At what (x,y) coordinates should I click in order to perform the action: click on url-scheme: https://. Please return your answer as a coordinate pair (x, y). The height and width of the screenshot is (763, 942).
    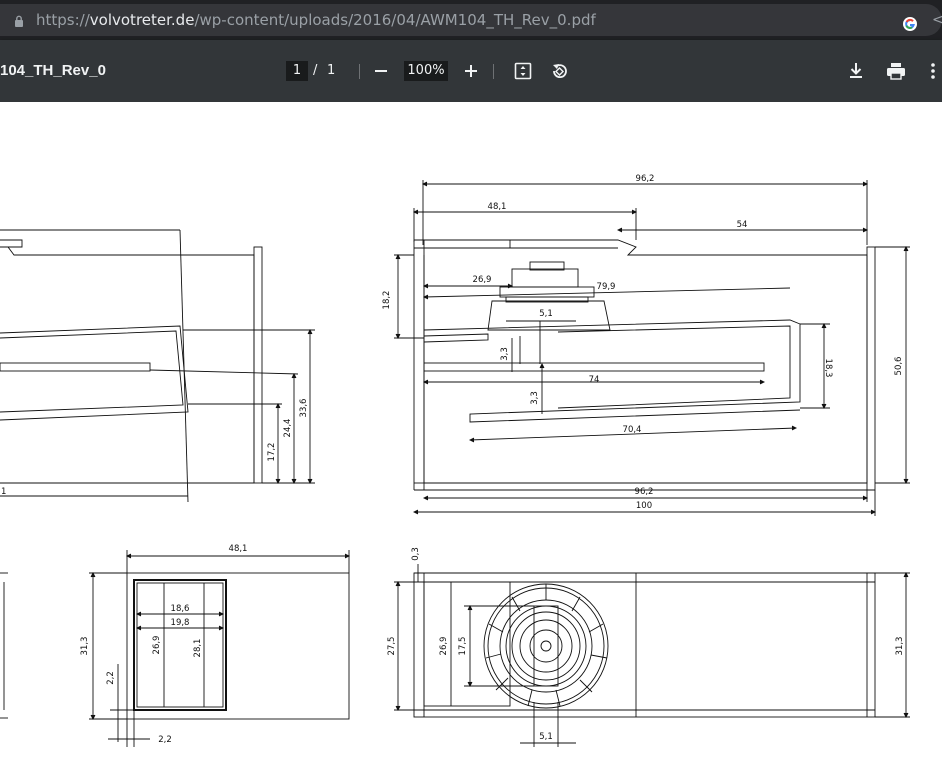
    Looking at the image, I should click on (63, 20).